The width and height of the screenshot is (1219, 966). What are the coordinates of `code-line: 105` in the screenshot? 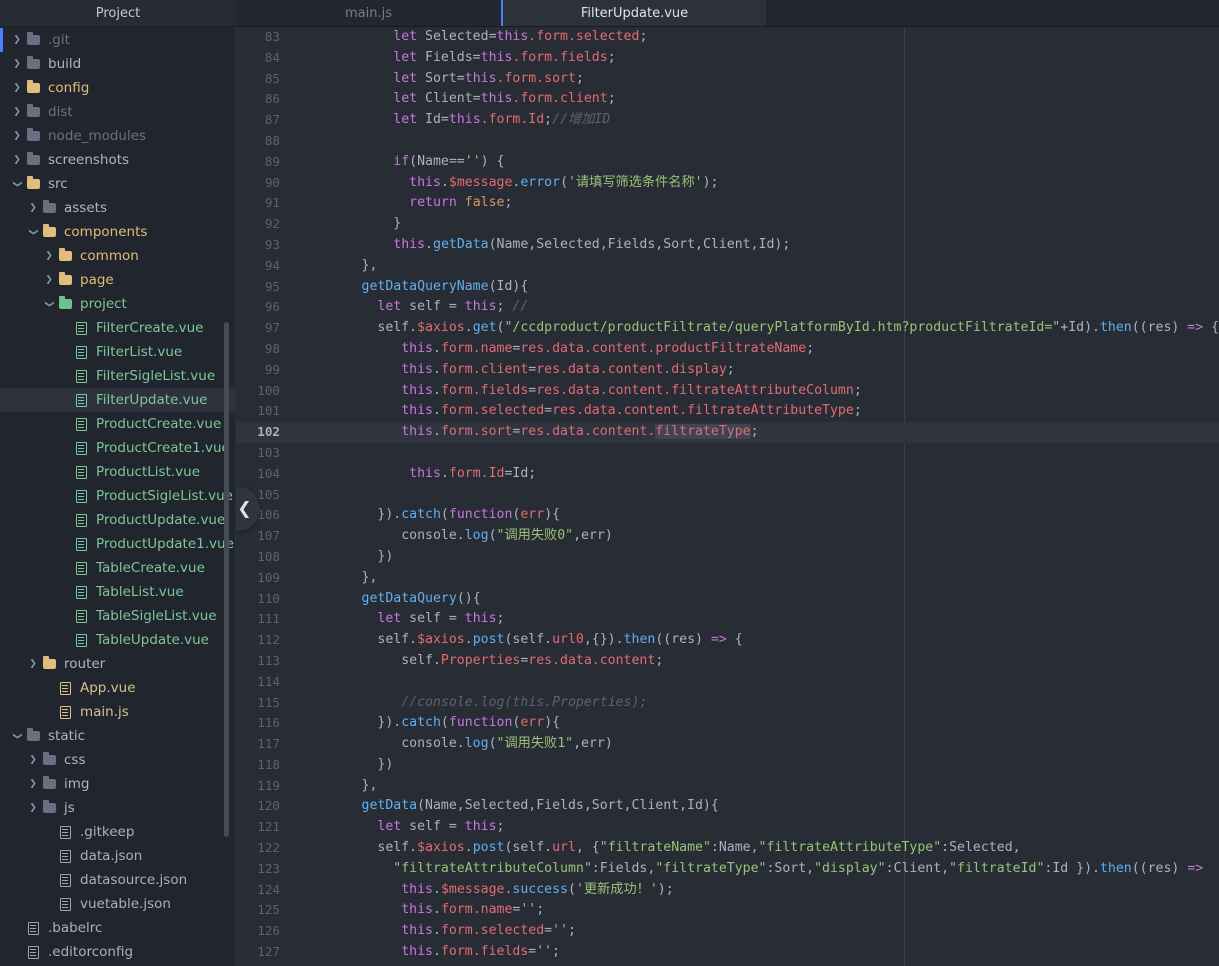 It's located at (727, 495).